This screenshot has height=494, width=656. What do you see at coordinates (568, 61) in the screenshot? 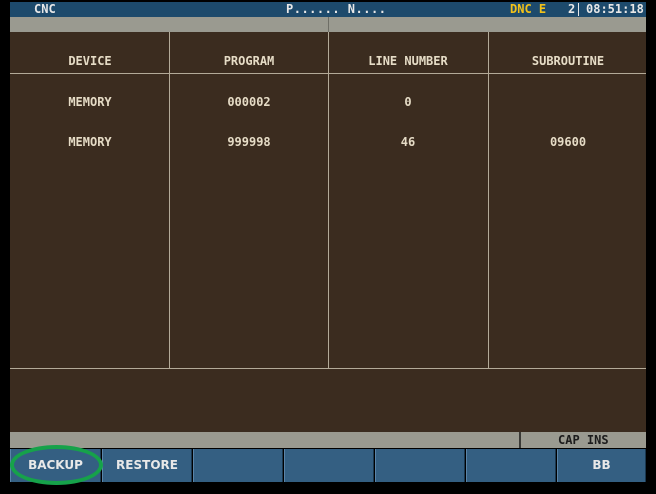
I see `header-subroutine: SUBROUTINE` at bounding box center [568, 61].